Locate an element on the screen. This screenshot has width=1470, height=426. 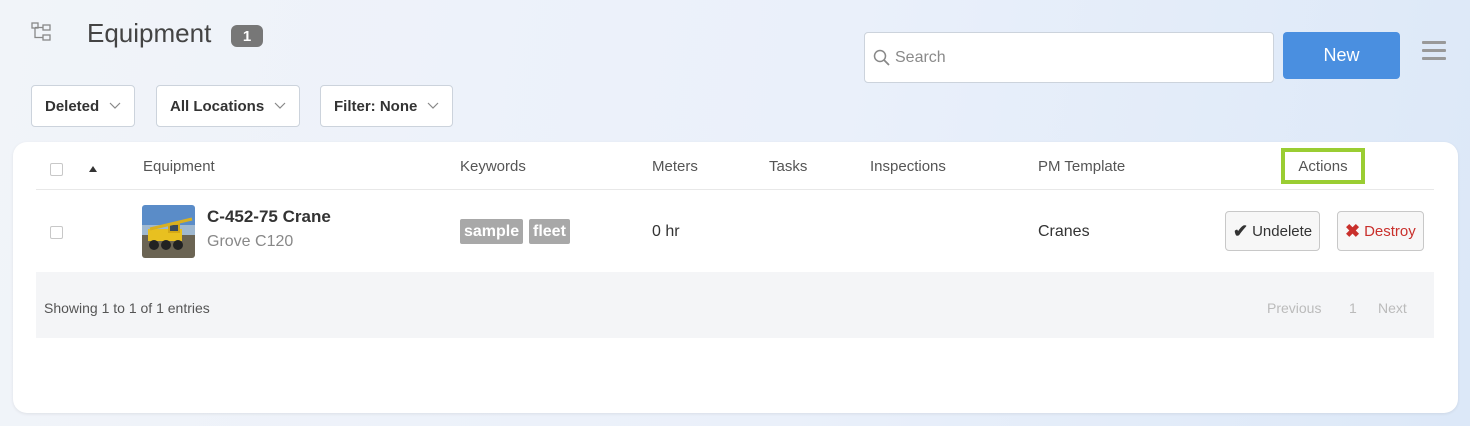
undelete-button: ✔ Undelete is located at coordinates (1273, 231).